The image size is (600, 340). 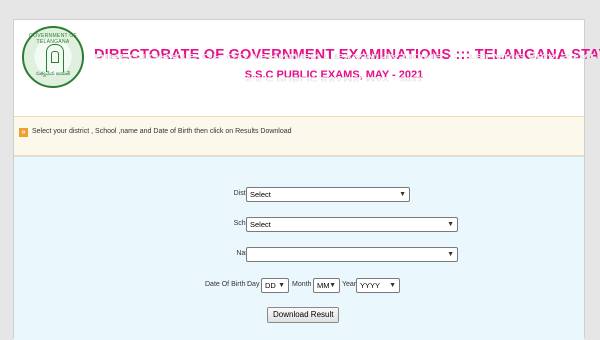 I want to click on info-arrow-icon: », so click(x=23, y=132).